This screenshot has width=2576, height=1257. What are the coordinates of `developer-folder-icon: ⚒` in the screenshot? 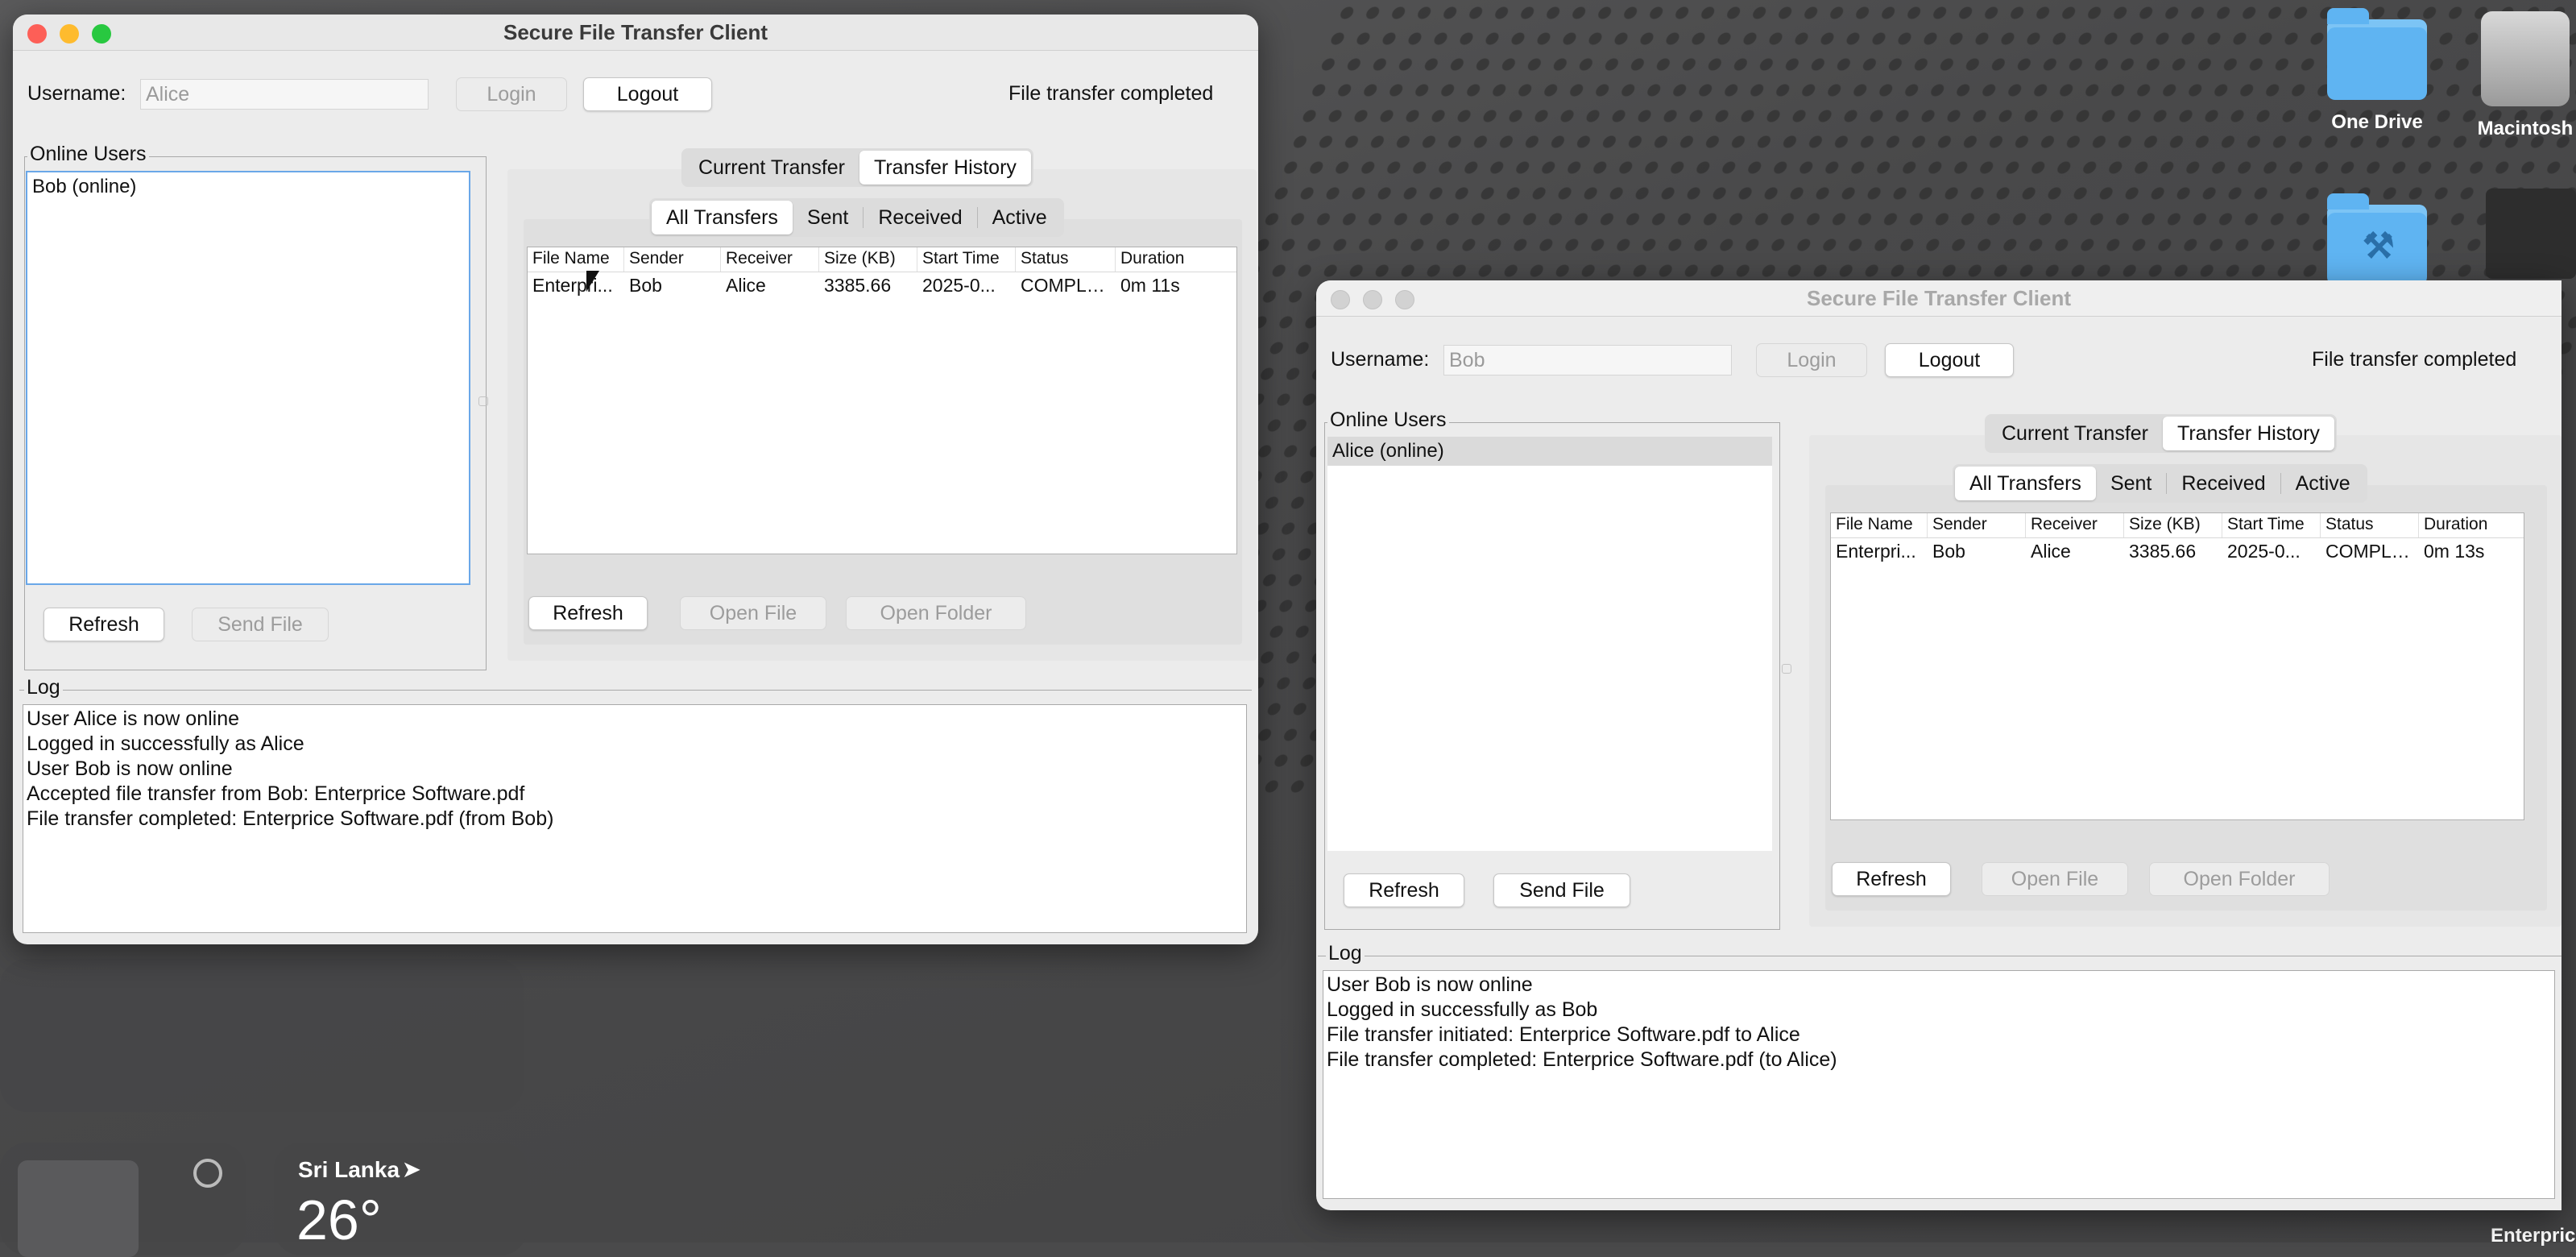 It's located at (2377, 239).